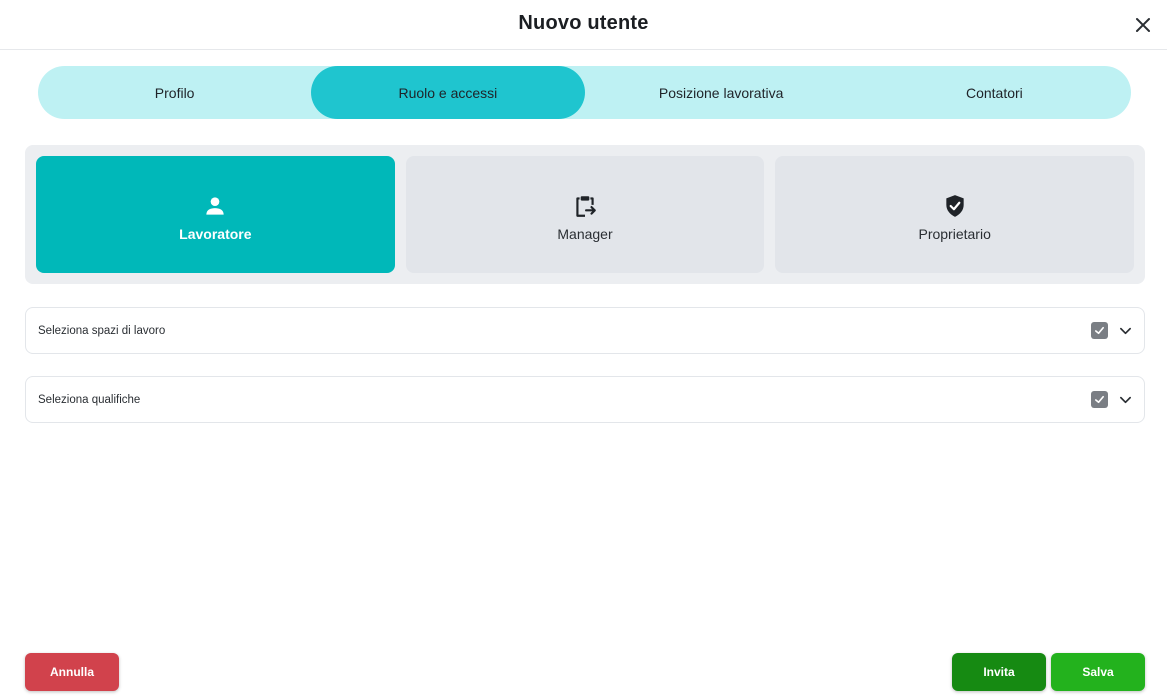 This screenshot has width=1167, height=698. Describe the element at coordinates (999, 672) in the screenshot. I see `invite-button: Invita` at that location.